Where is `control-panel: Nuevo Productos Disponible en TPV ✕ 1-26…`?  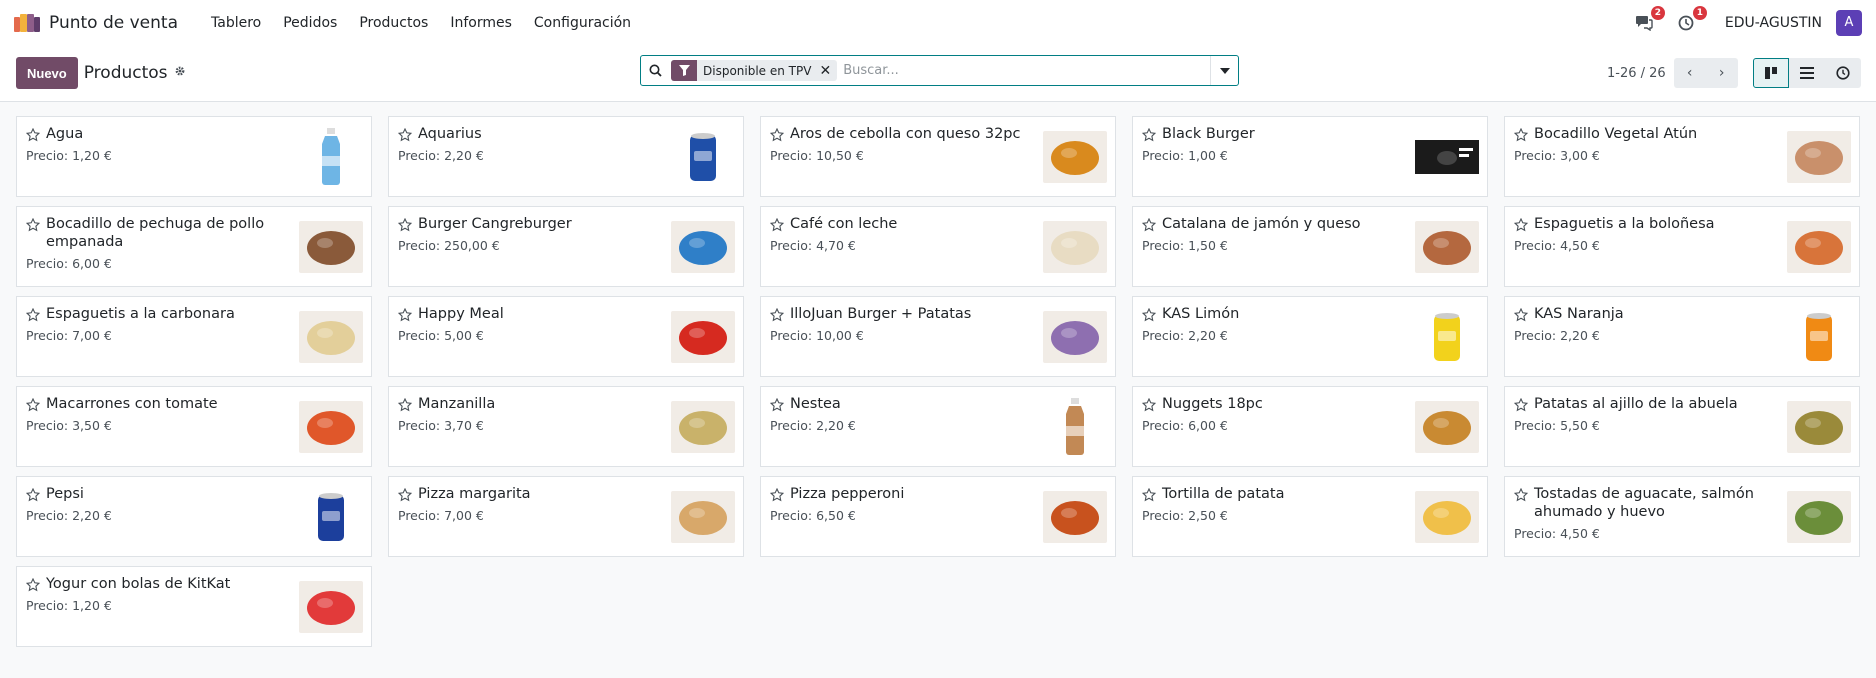
control-panel: Nuevo Productos Disponible en TPV ✕ 1-26… is located at coordinates (938, 73).